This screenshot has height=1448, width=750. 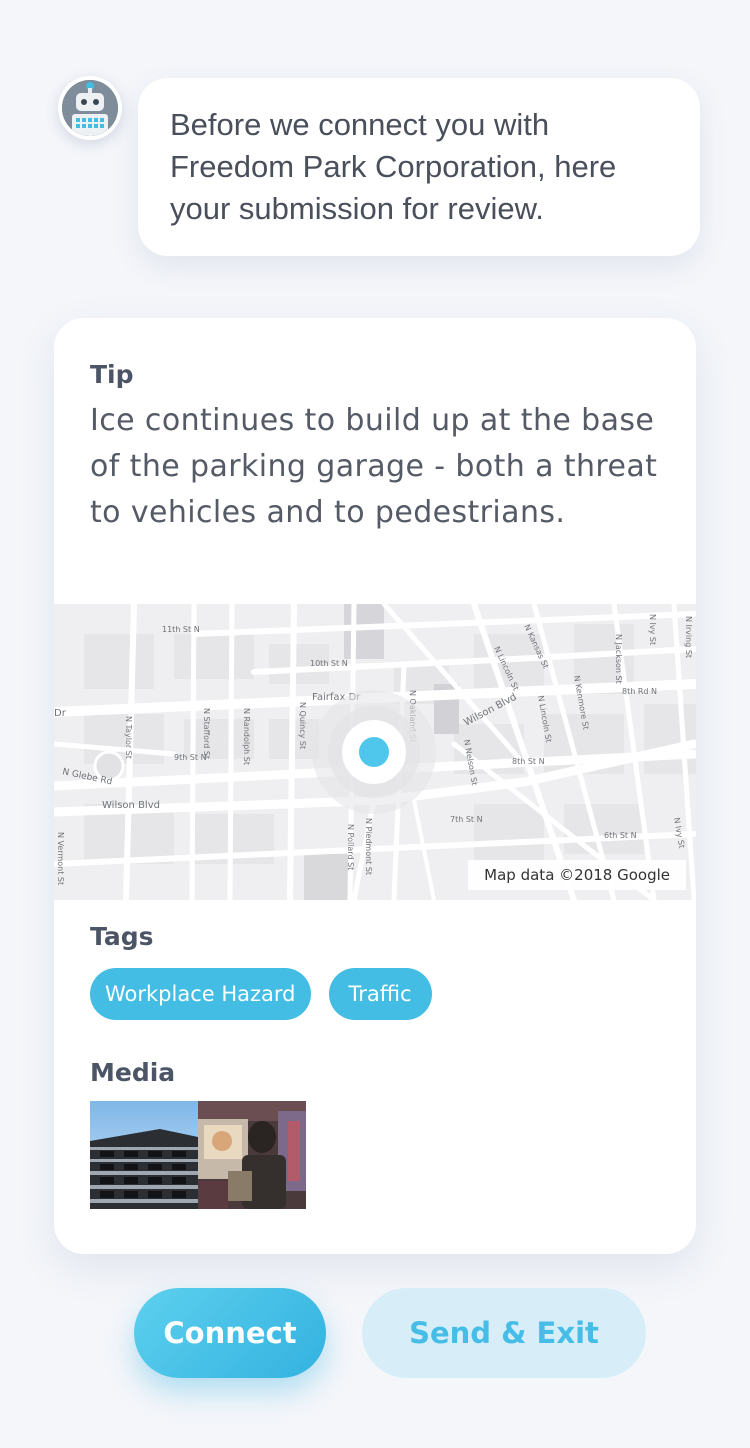 What do you see at coordinates (181, 629) in the screenshot?
I see `map-street-label: 11th St N` at bounding box center [181, 629].